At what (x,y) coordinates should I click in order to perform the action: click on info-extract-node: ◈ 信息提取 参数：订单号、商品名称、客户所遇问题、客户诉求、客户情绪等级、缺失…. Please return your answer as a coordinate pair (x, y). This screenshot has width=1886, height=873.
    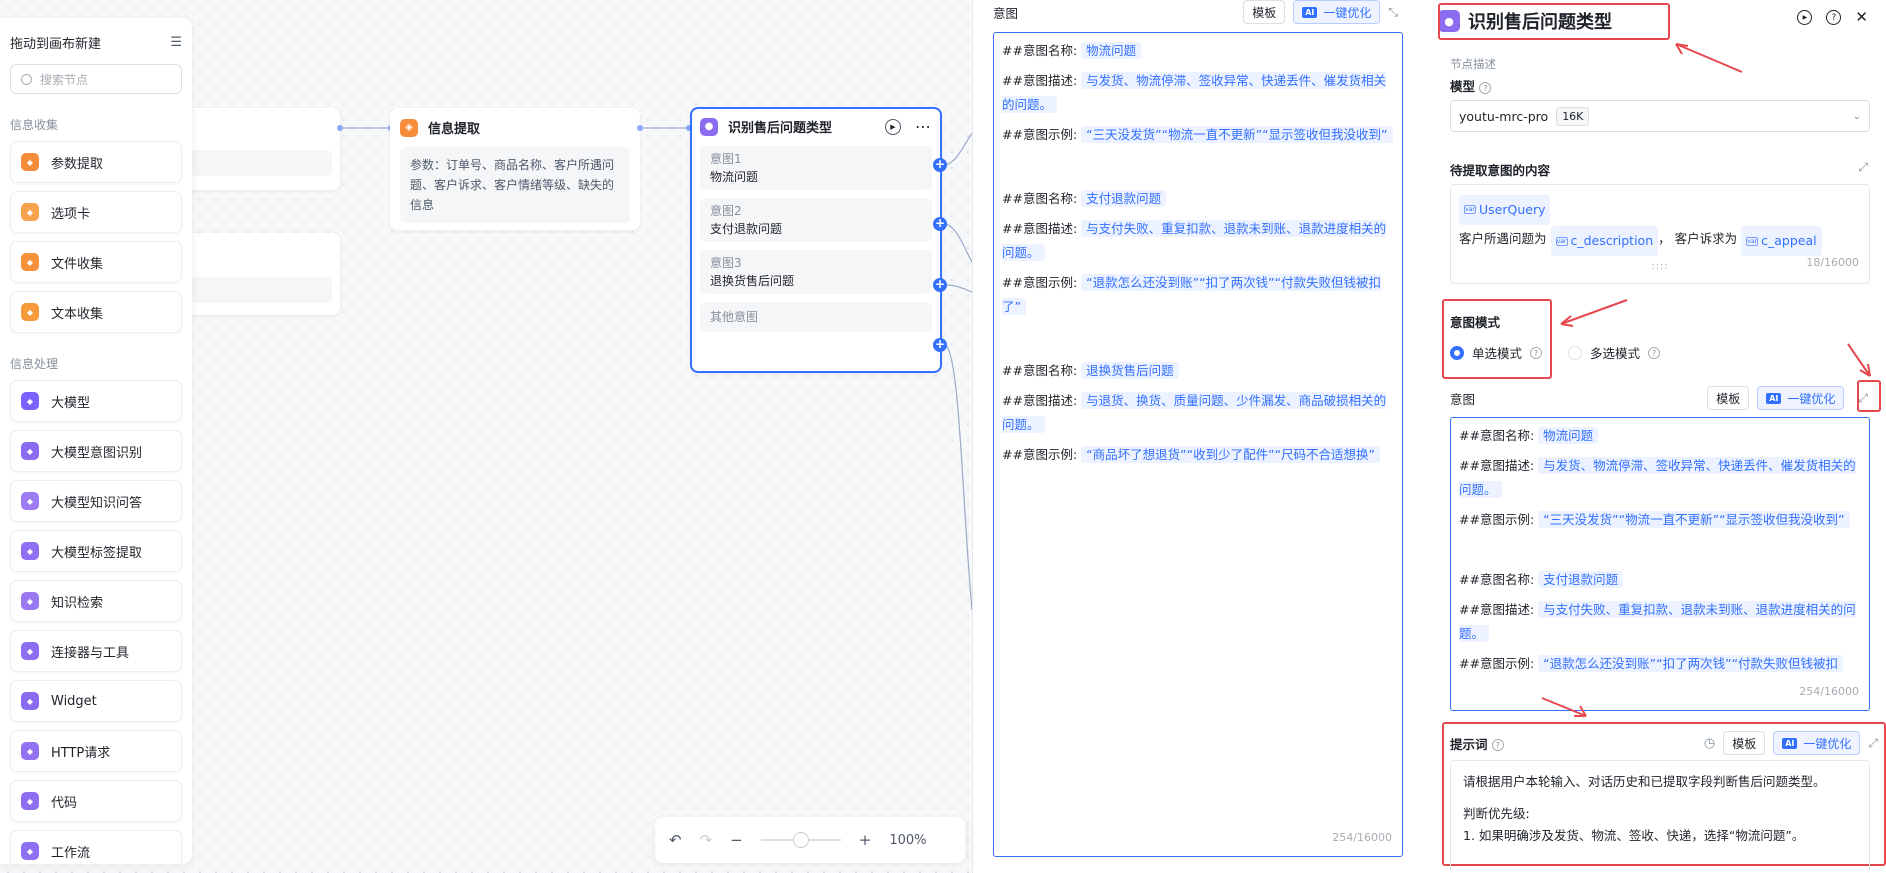
    Looking at the image, I should click on (515, 169).